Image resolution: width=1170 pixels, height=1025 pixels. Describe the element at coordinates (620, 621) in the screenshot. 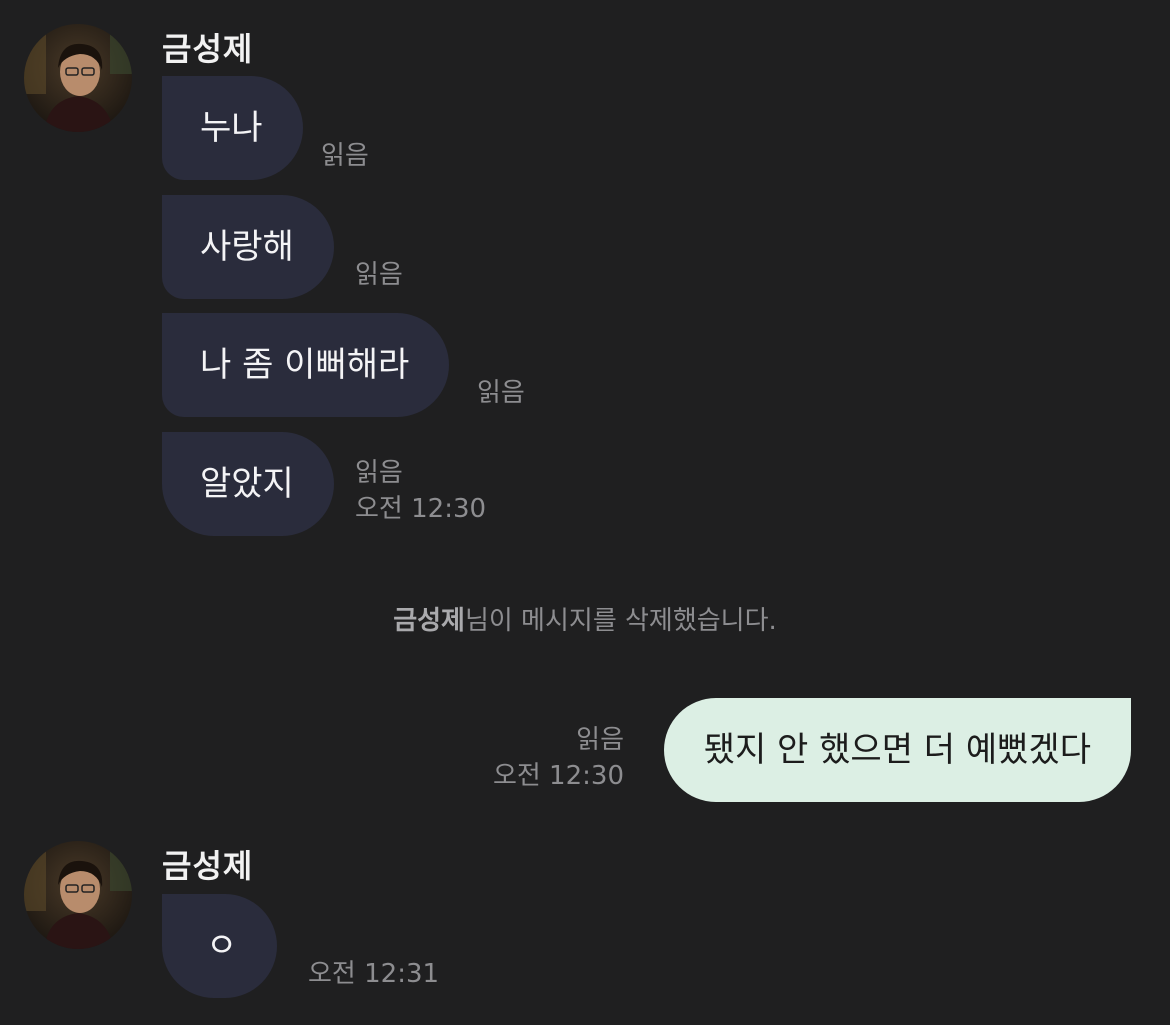

I see `system-notice-text: 님이 메시지를 삭제했습니다.` at that location.